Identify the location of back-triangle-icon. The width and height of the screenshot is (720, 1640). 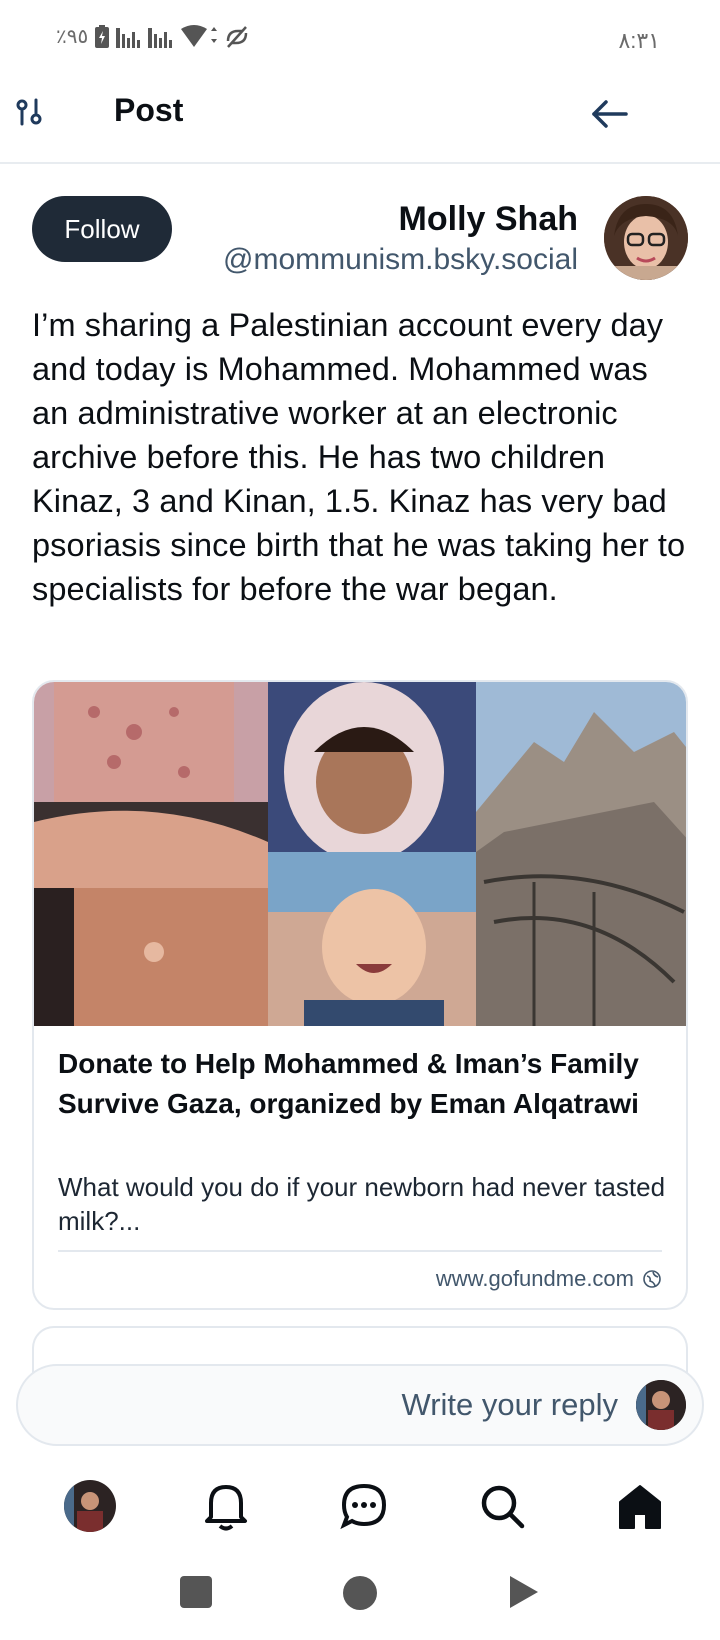
(524, 1594).